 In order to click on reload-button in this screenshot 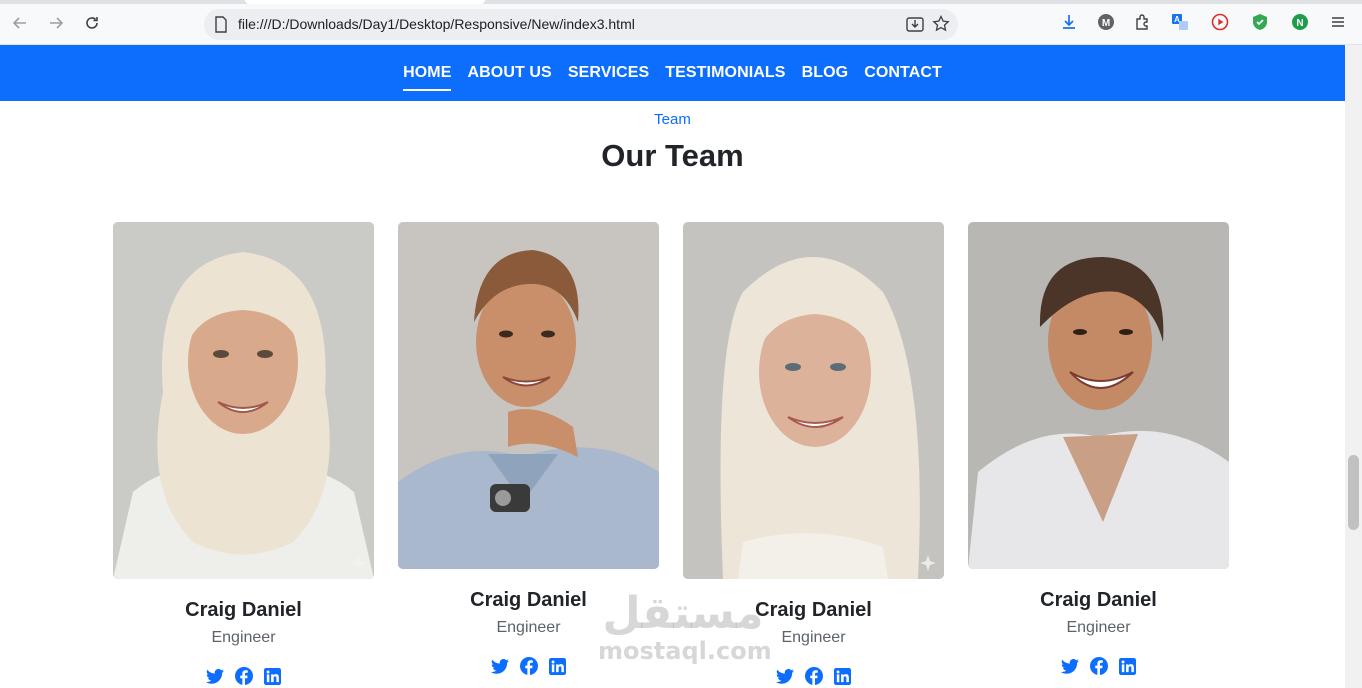, I will do `click(92, 23)`.